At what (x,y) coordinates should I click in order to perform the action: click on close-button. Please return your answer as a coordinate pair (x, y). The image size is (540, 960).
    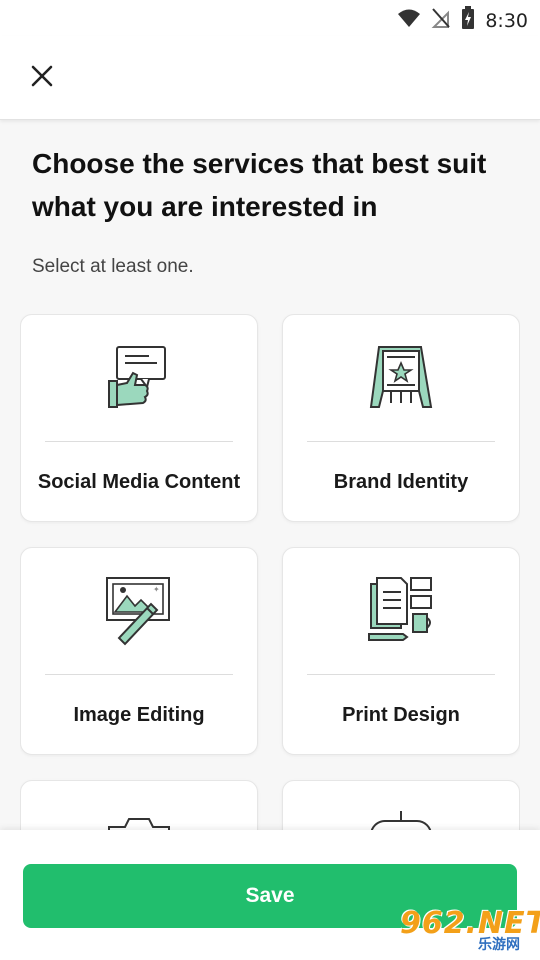
    Looking at the image, I should click on (42, 78).